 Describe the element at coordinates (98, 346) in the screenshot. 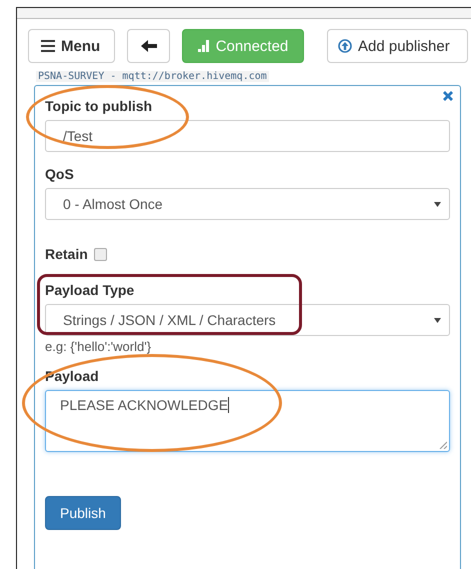

I see `hint-text: e.g: {'hello':'world'}` at that location.